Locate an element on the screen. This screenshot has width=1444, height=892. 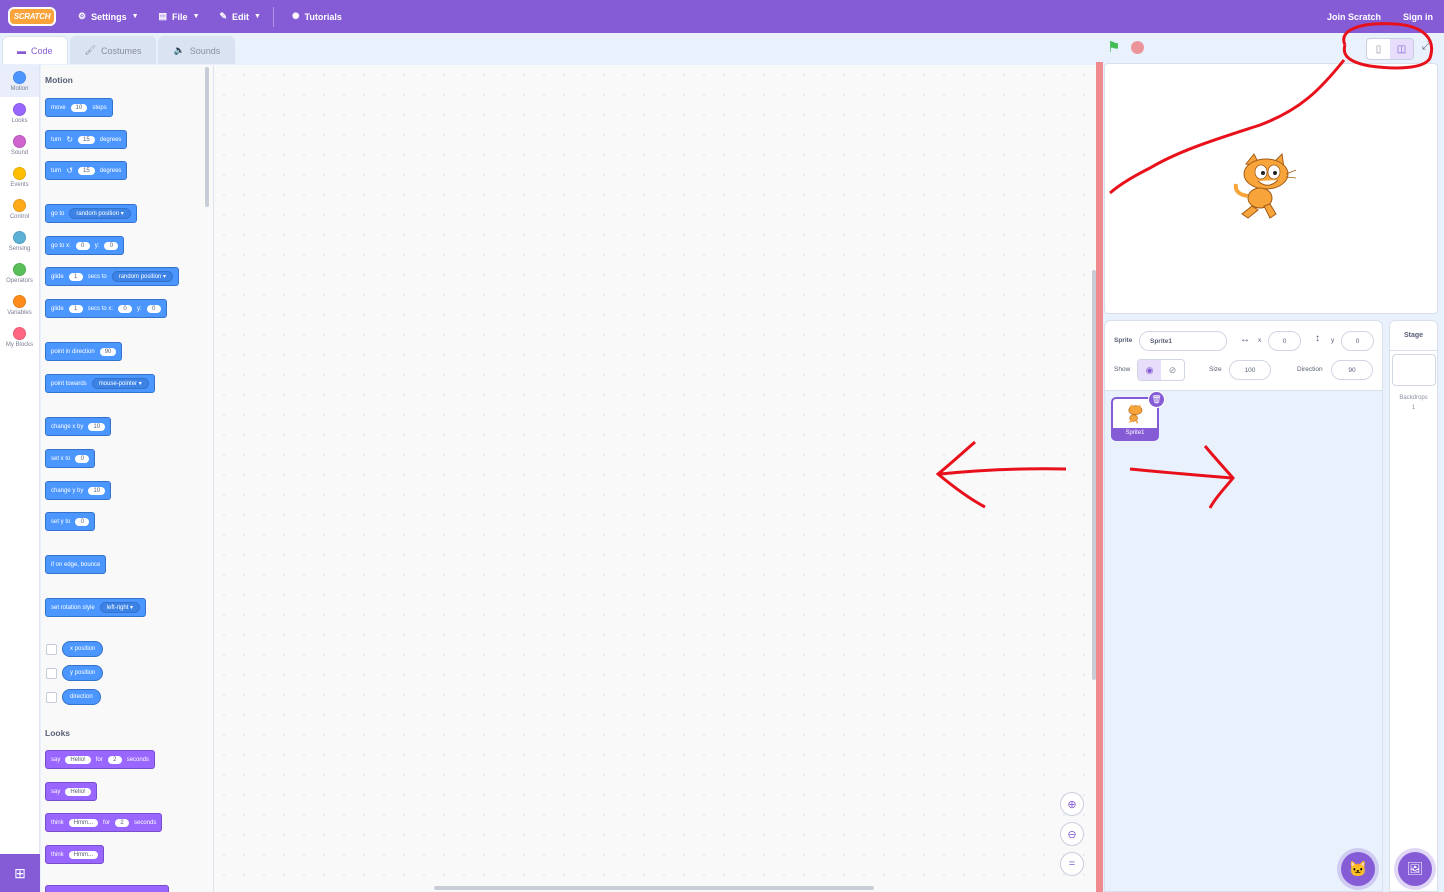
show-sprite-button: ◉ is located at coordinates (1149, 370).